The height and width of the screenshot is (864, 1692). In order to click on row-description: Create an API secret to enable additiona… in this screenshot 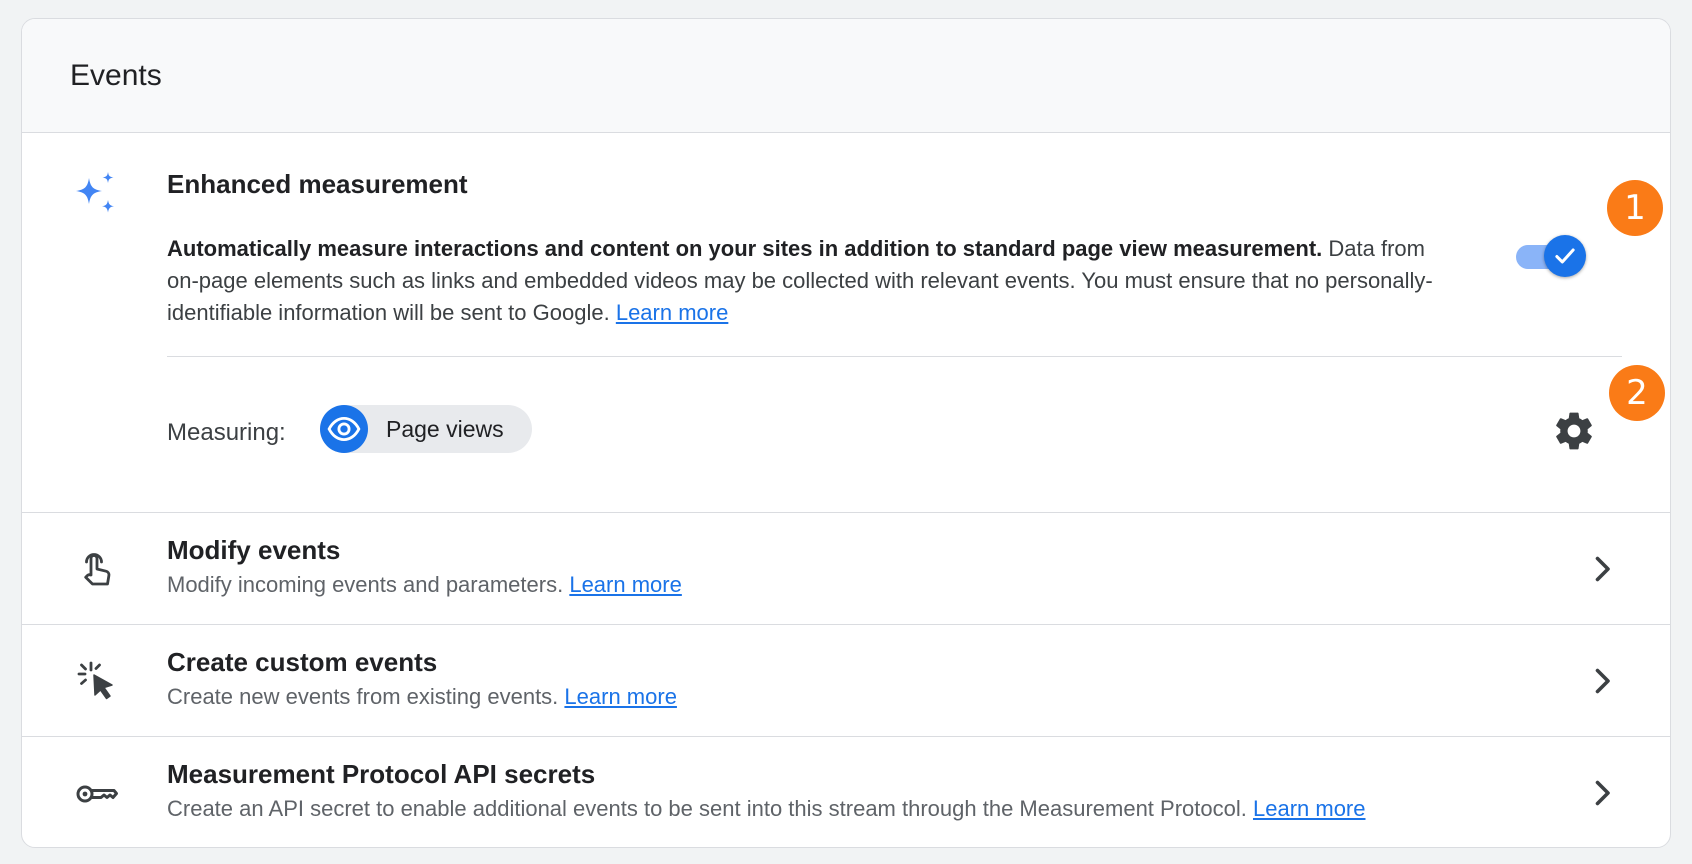, I will do `click(766, 808)`.